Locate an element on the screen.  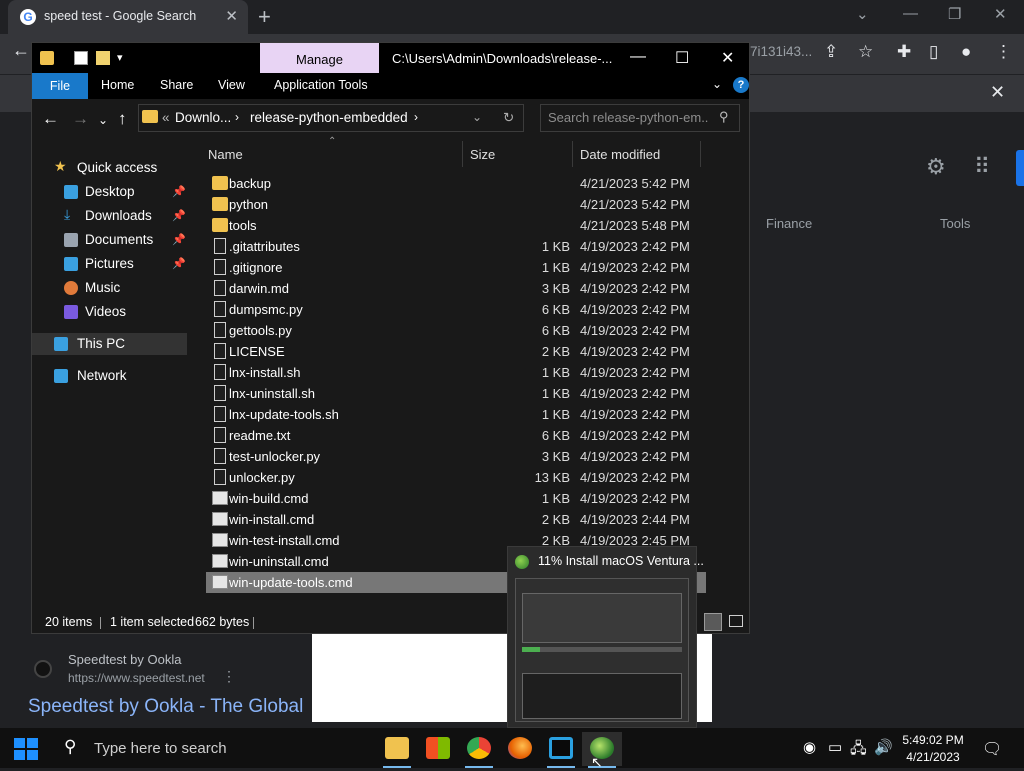
volume-icon: 🔊 is located at coordinates (883, 747).